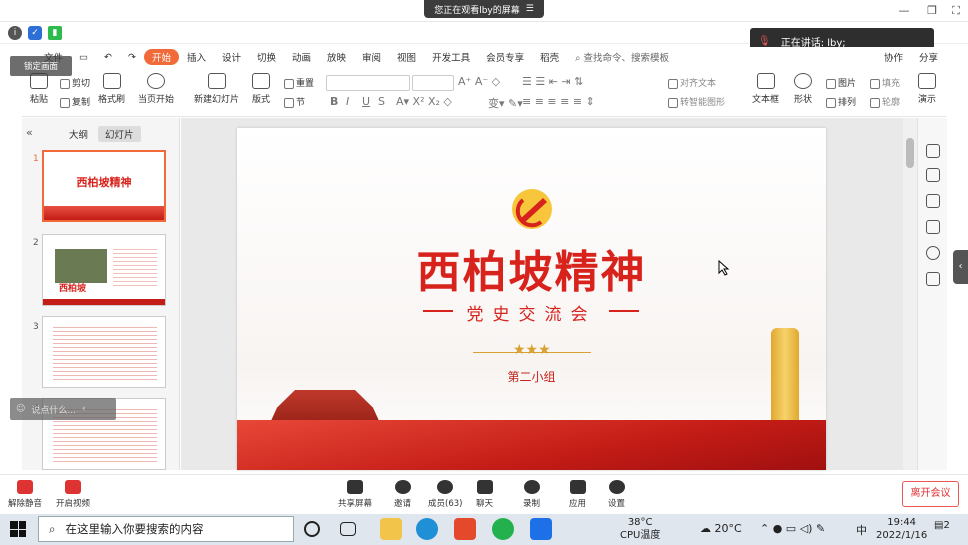 The image size is (968, 545). Describe the element at coordinates (355, 494) in the screenshot. I see `share-screen-button: 共享屏幕` at that location.